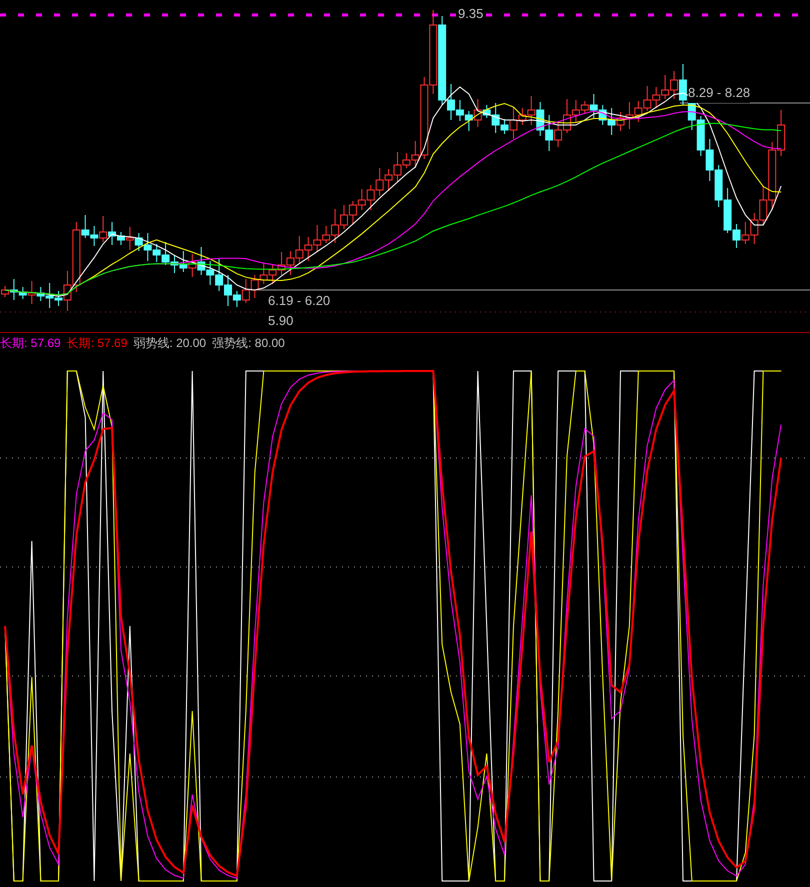 This screenshot has width=810, height=887. What do you see at coordinates (248, 343) in the screenshot?
I see `indicator-legend: 强势线: 80.00` at bounding box center [248, 343].